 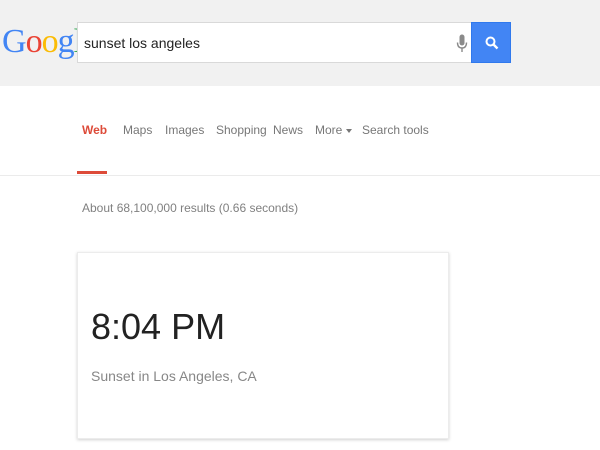 What do you see at coordinates (300, 175) in the screenshot?
I see `nav-divider` at bounding box center [300, 175].